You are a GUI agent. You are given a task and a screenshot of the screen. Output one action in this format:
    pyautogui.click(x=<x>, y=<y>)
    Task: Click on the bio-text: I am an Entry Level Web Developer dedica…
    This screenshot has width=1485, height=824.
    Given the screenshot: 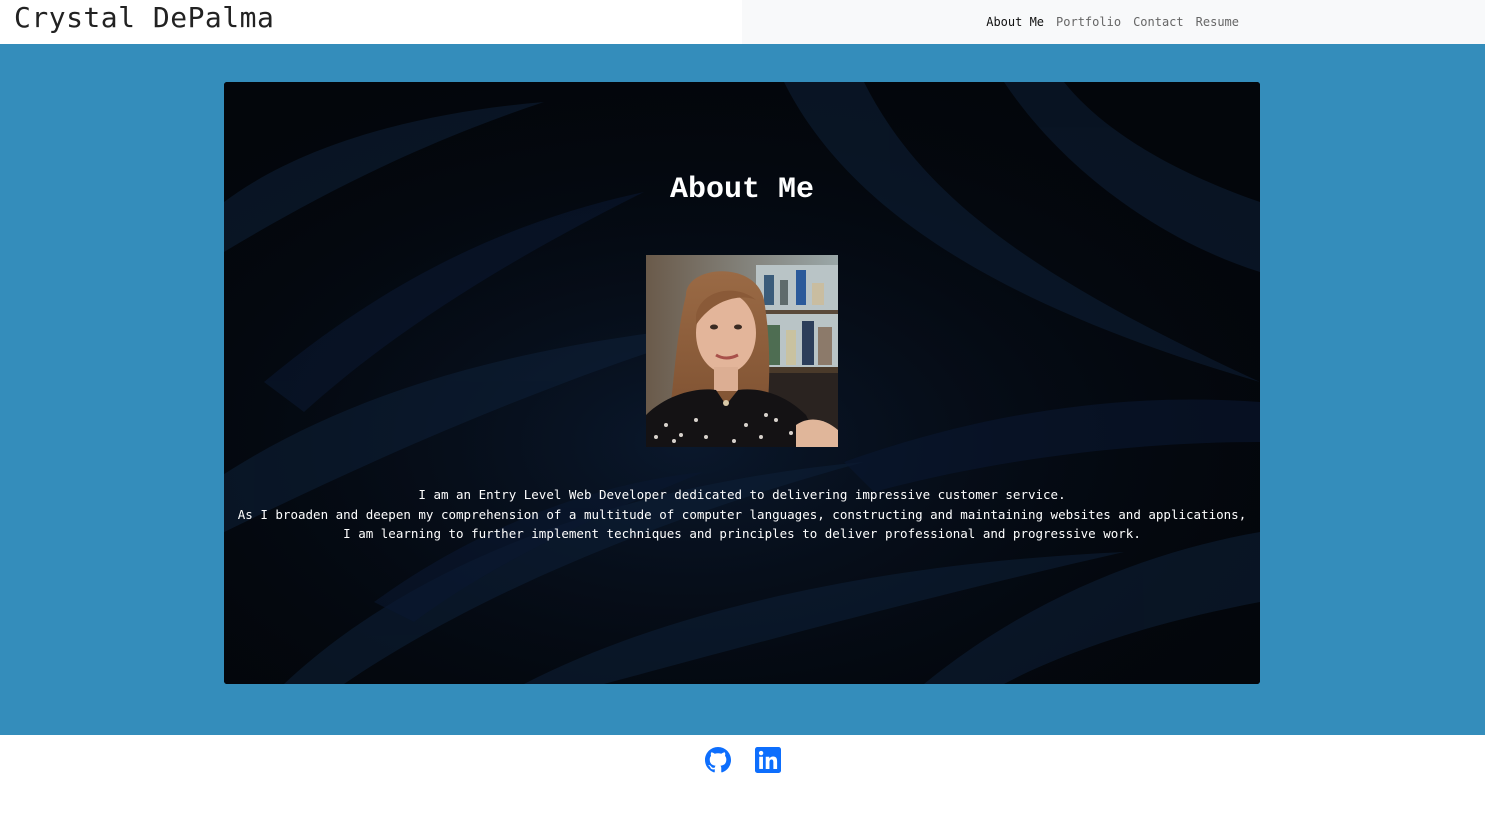 What is the action you would take?
    pyautogui.click(x=742, y=514)
    